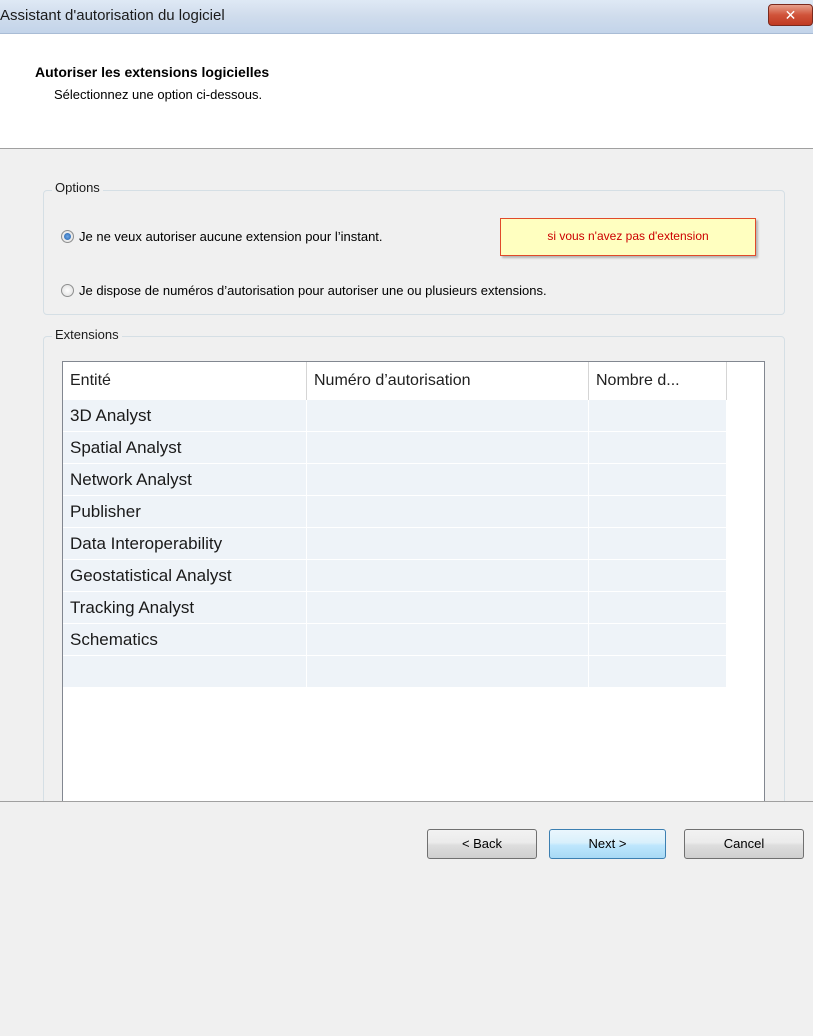 The height and width of the screenshot is (1036, 813). I want to click on table-row: Geostatistical Analyst, so click(395, 576).